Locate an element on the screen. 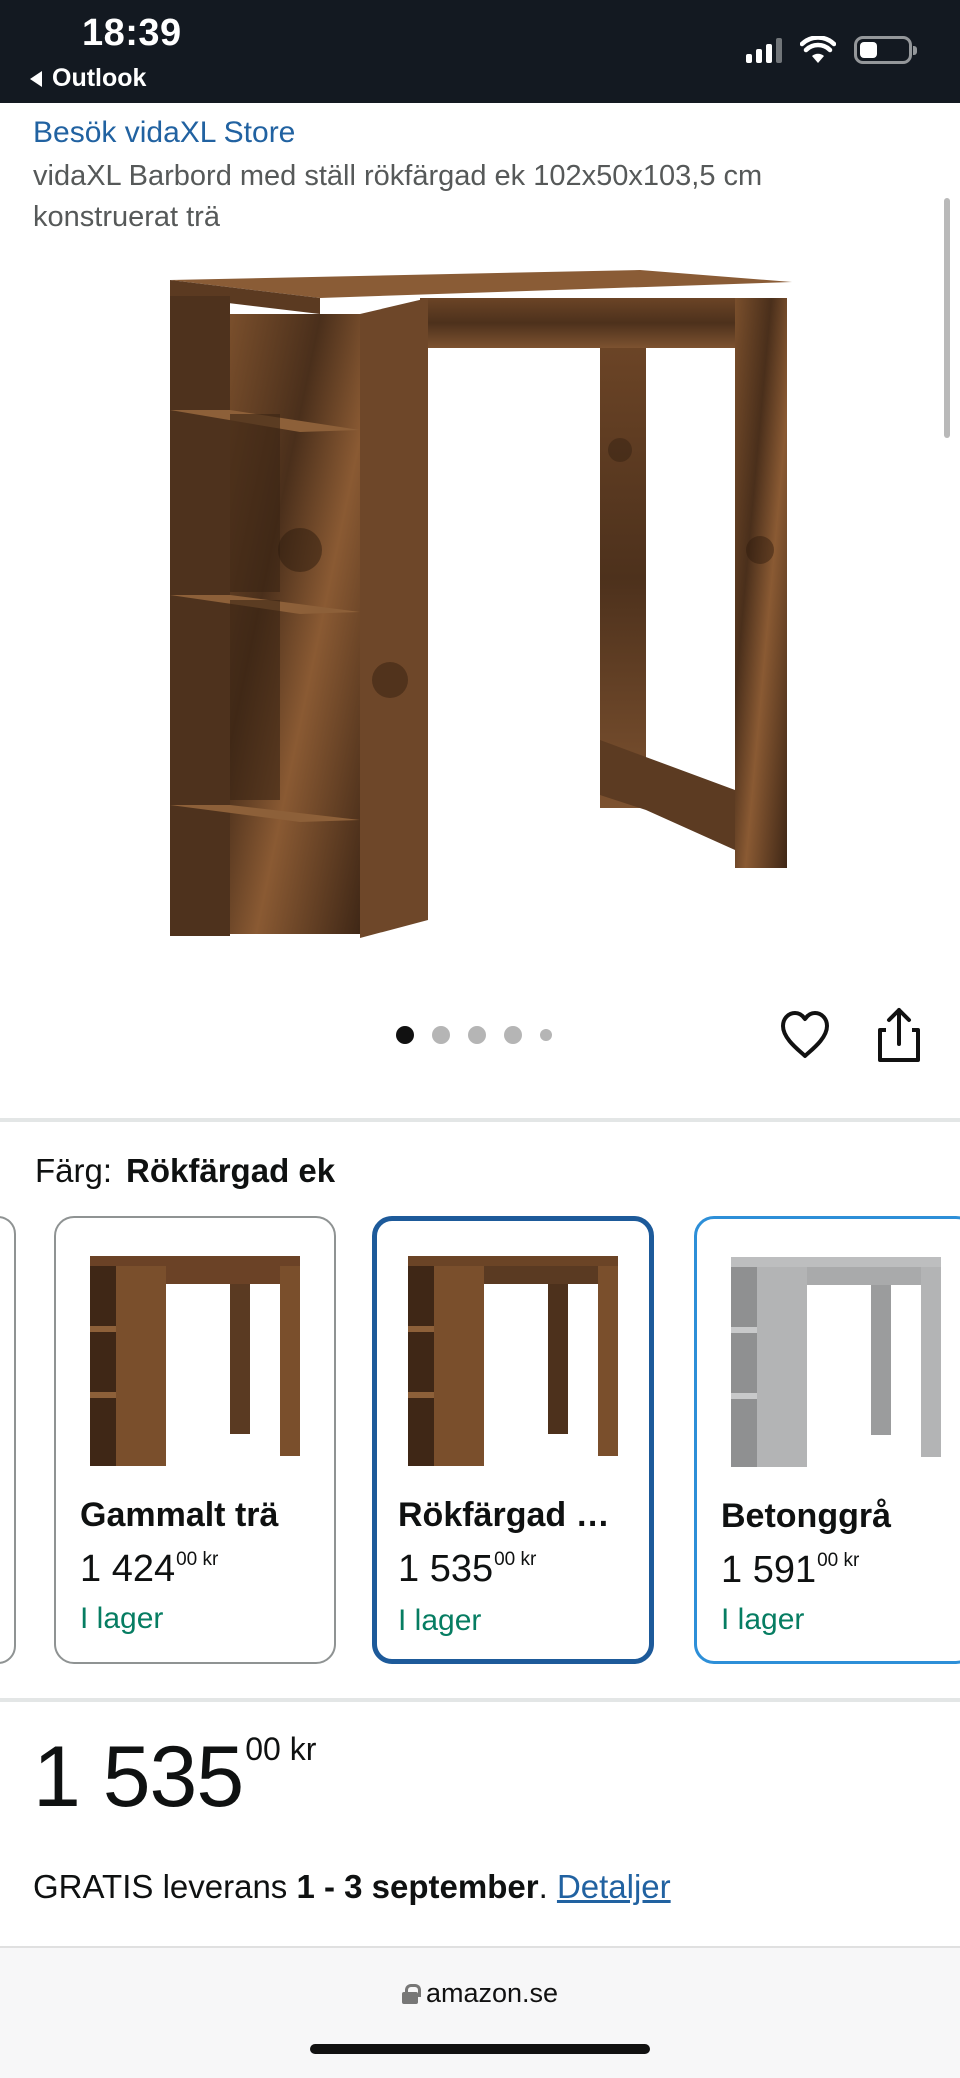  cellular-signal-icon is located at coordinates (764, 50).